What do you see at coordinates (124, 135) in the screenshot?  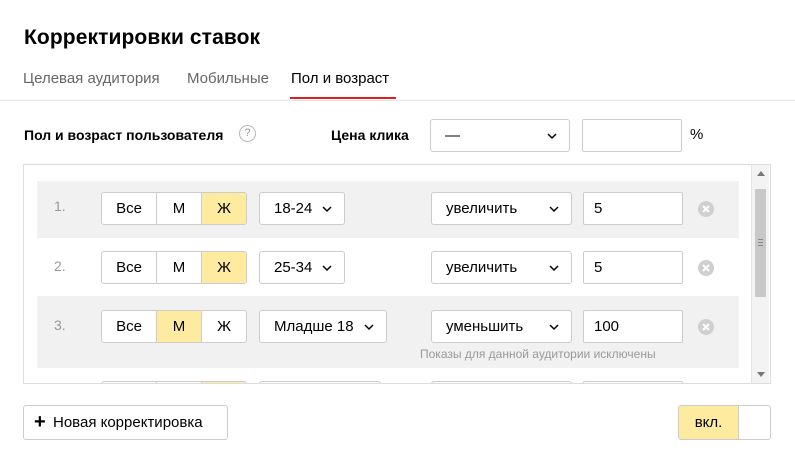 I see `section-label: Пол и возраст пользователя` at bounding box center [124, 135].